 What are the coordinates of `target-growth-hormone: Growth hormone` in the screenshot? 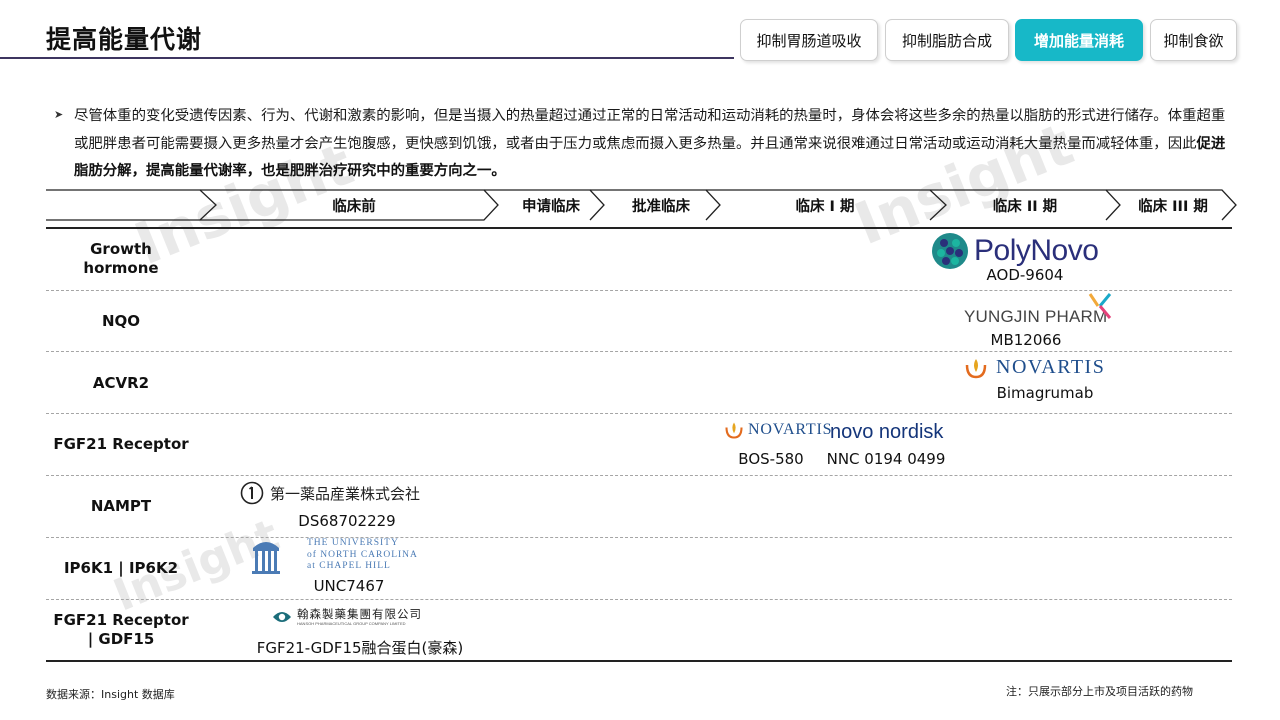 It's located at (121, 258).